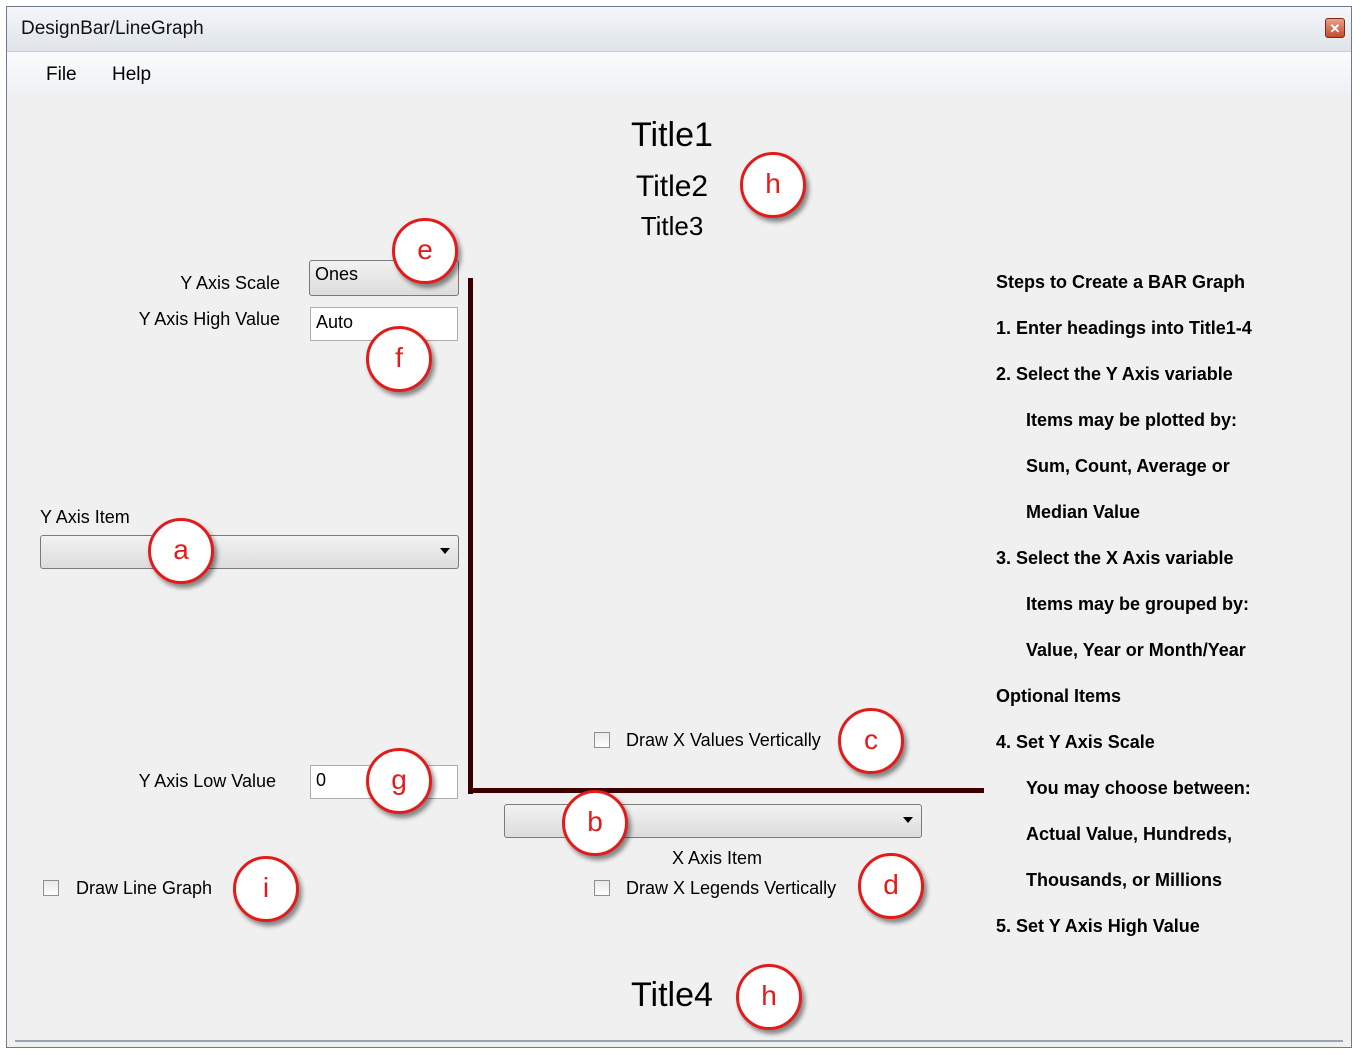 This screenshot has width=1361, height=1055. Describe the element at coordinates (672, 135) in the screenshot. I see `title1: Title1` at that location.